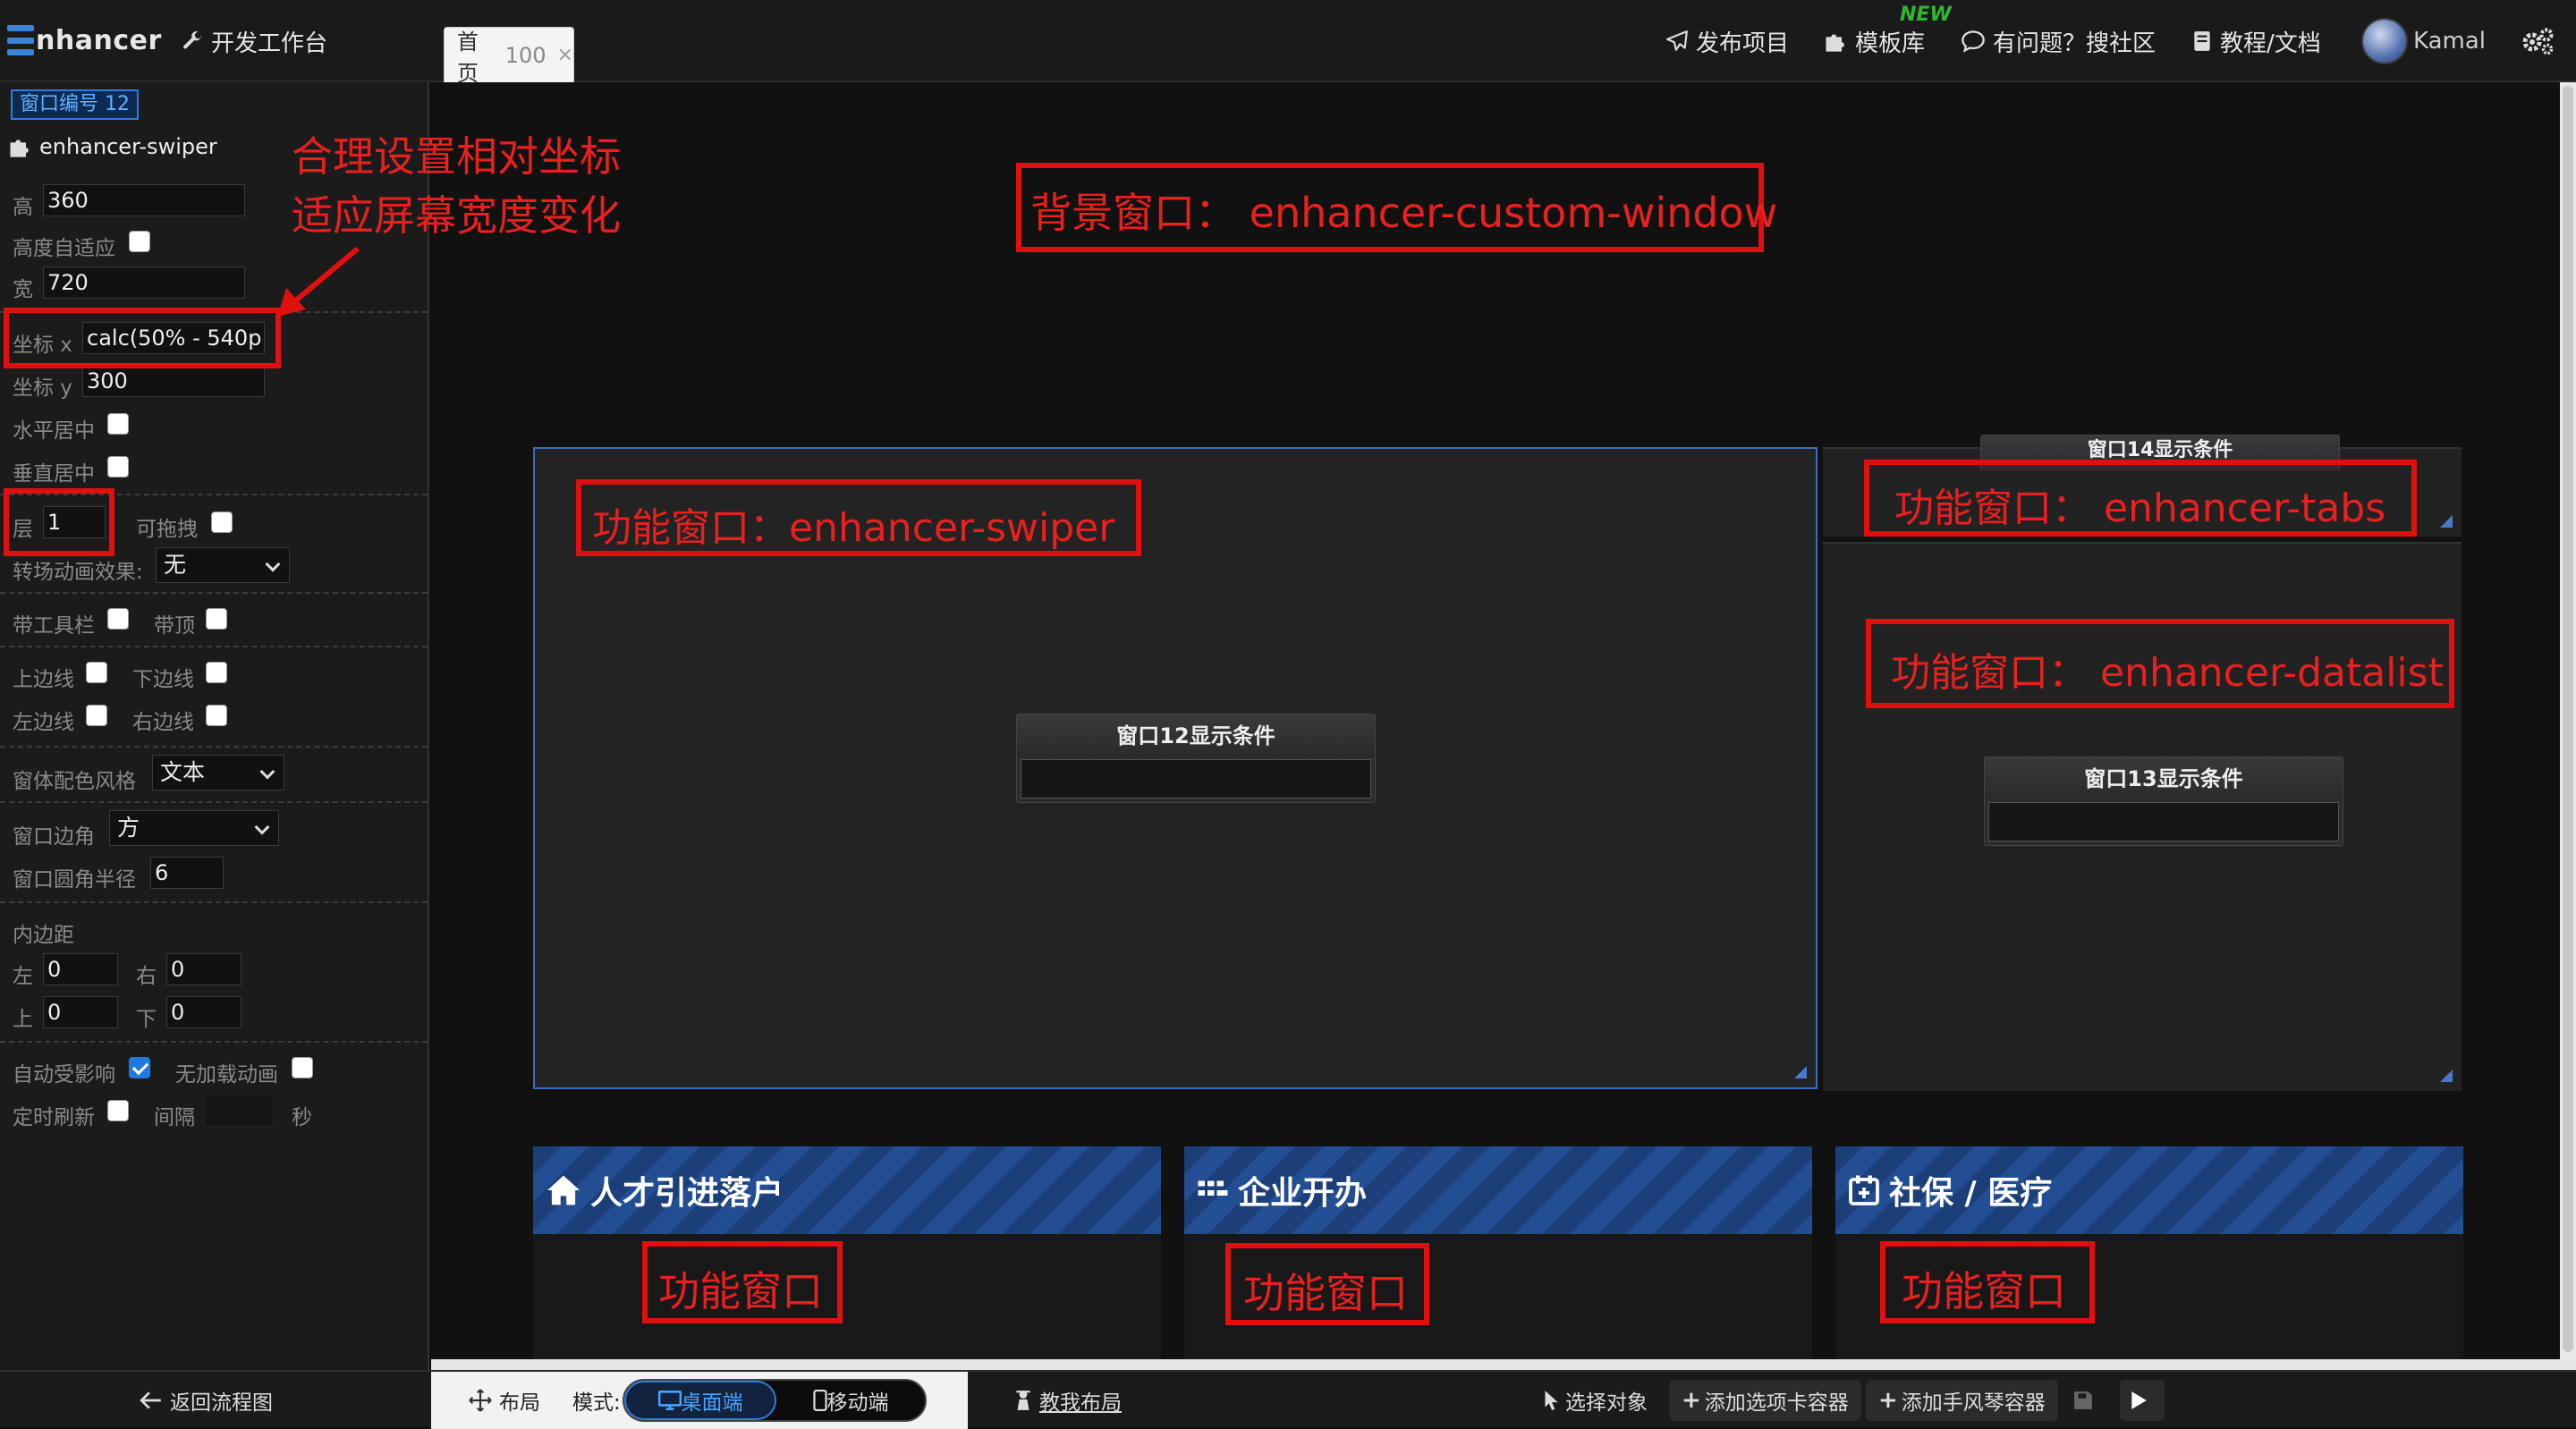 This screenshot has height=1429, width=2576. What do you see at coordinates (43, 935) in the screenshot?
I see `padding-label: 内边距` at bounding box center [43, 935].